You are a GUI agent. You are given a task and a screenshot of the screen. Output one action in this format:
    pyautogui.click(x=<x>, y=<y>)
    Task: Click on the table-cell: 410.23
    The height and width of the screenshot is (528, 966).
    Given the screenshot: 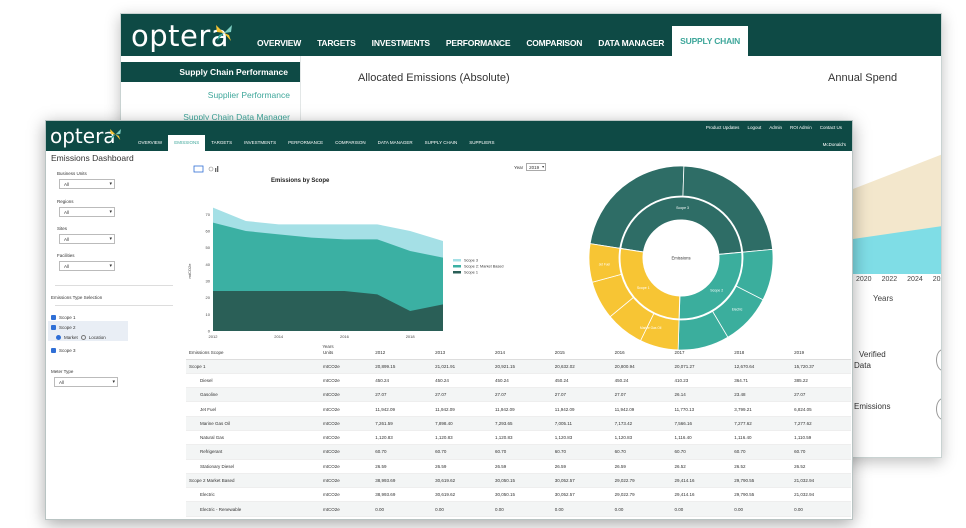 What is the action you would take?
    pyautogui.click(x=701, y=381)
    